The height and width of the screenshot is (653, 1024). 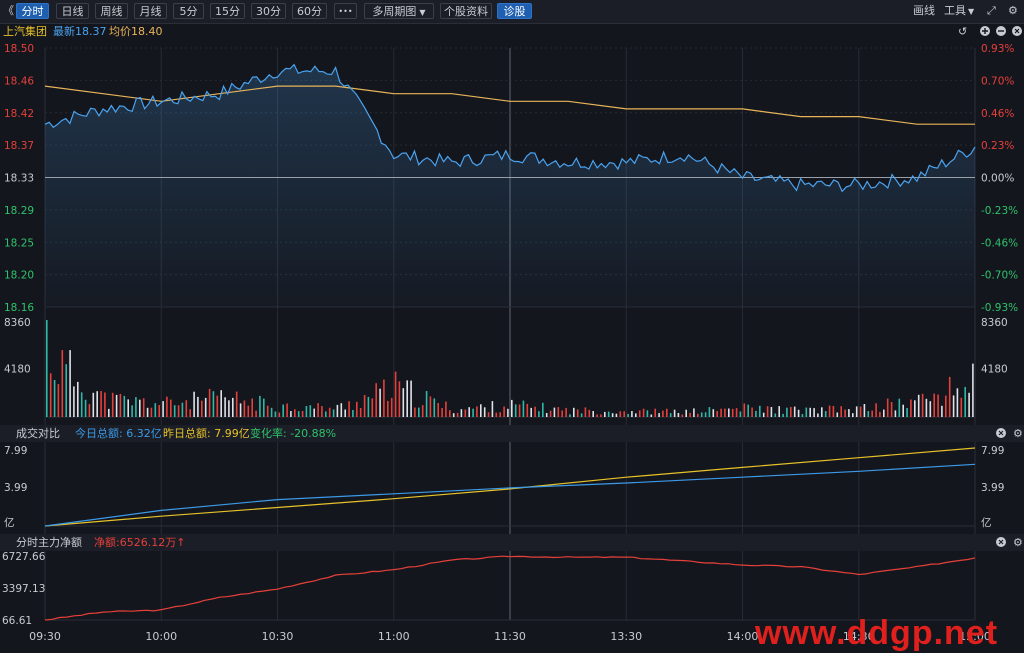 I want to click on back-icon: 《, so click(x=8, y=11).